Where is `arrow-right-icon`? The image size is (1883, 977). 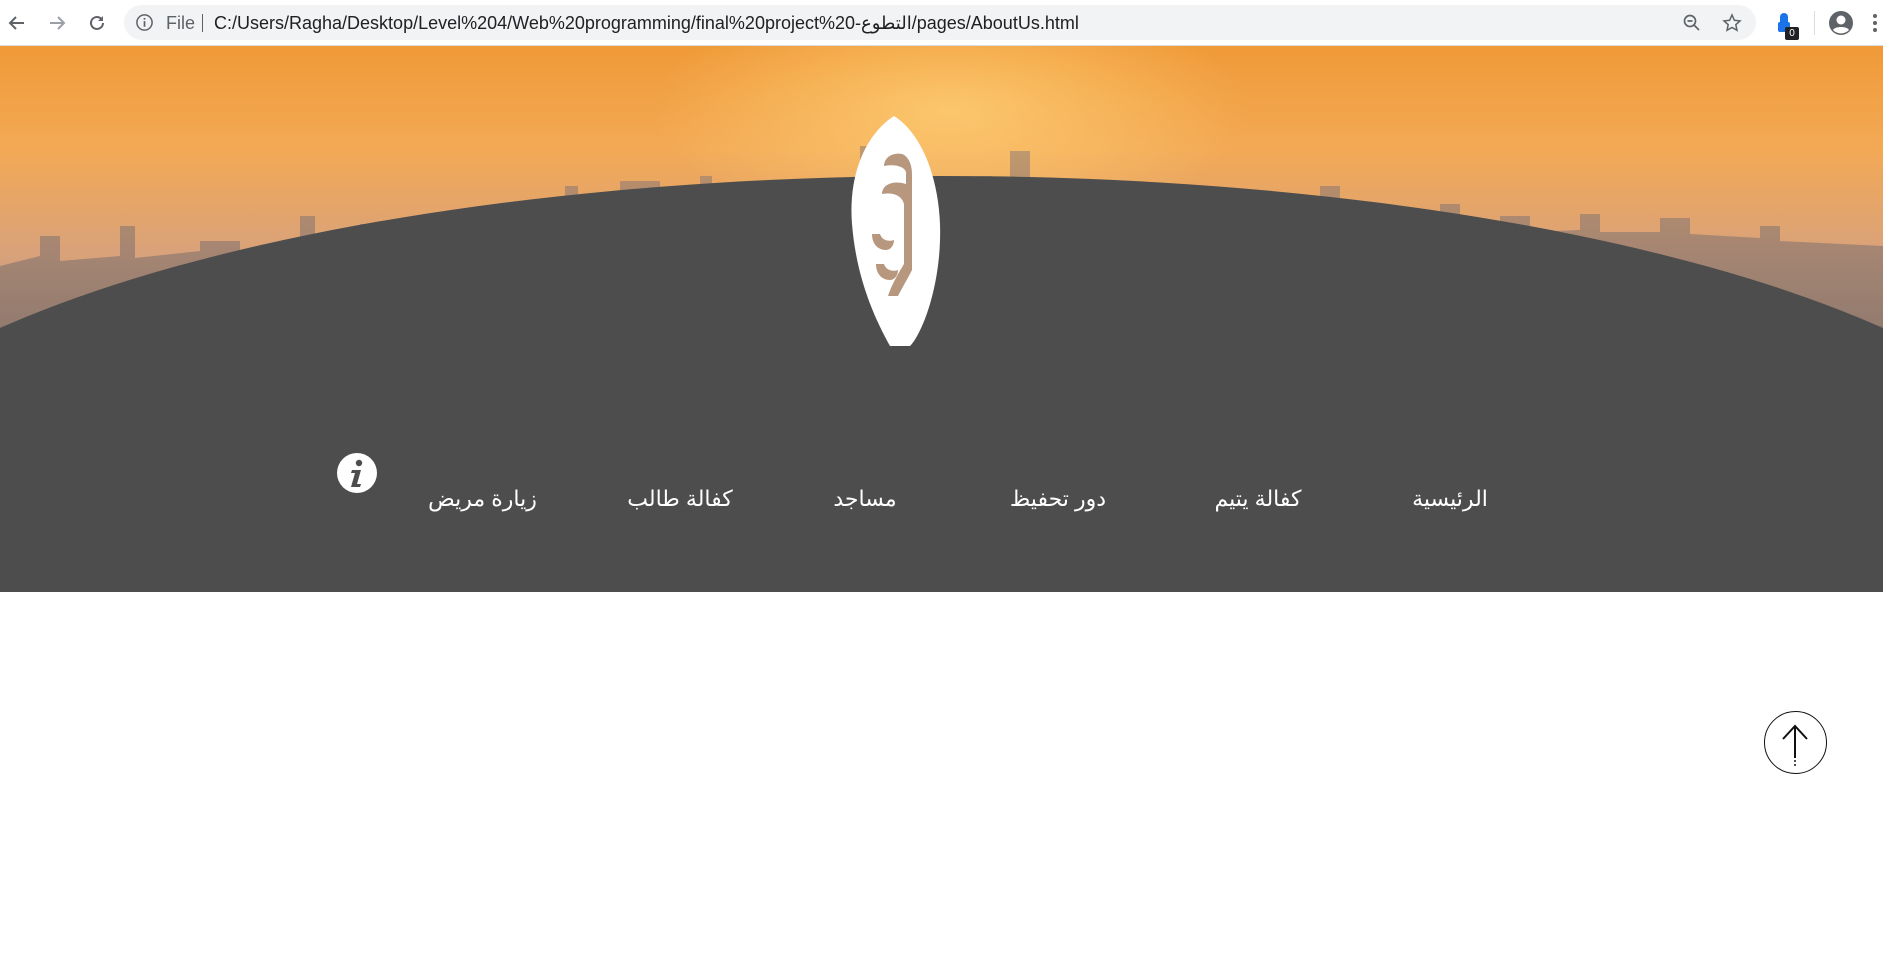 arrow-right-icon is located at coordinates (58, 23).